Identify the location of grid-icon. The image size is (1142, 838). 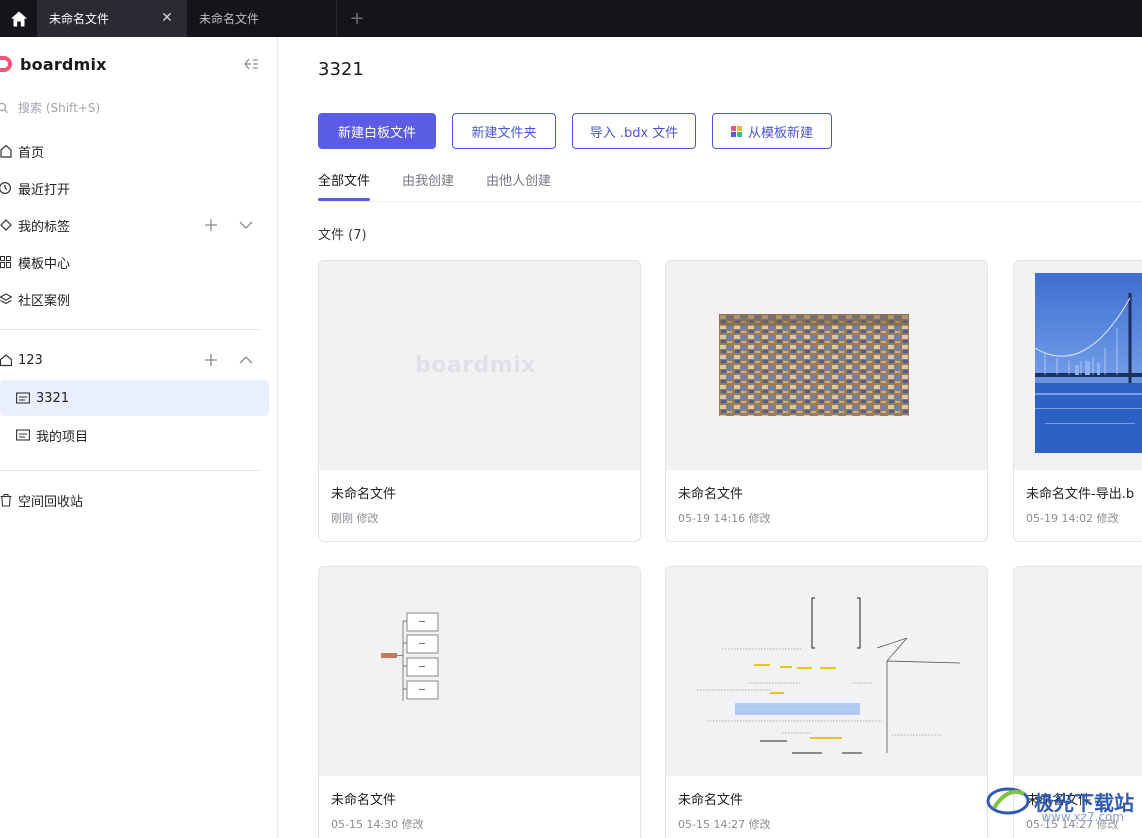
(5, 262).